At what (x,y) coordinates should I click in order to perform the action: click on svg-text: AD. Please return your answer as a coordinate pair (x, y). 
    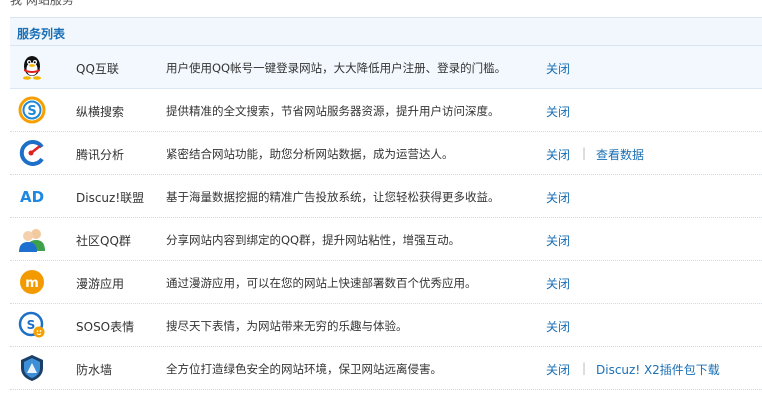
    Looking at the image, I should click on (32, 197).